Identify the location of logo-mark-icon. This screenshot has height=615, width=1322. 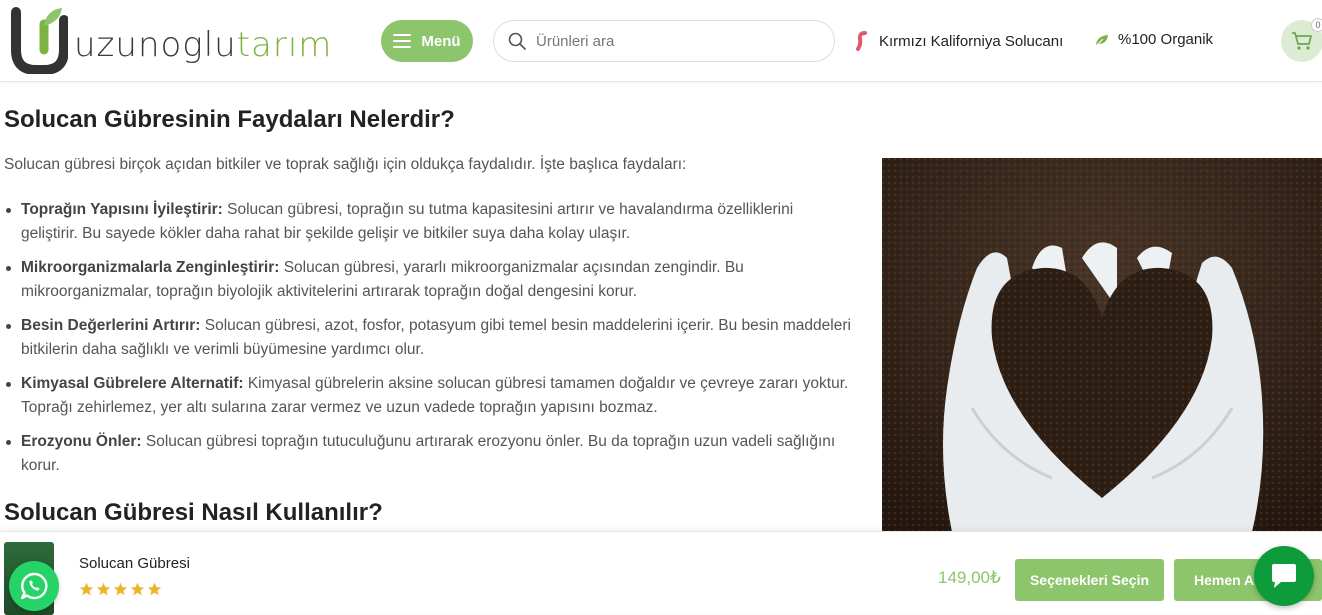
(39, 40).